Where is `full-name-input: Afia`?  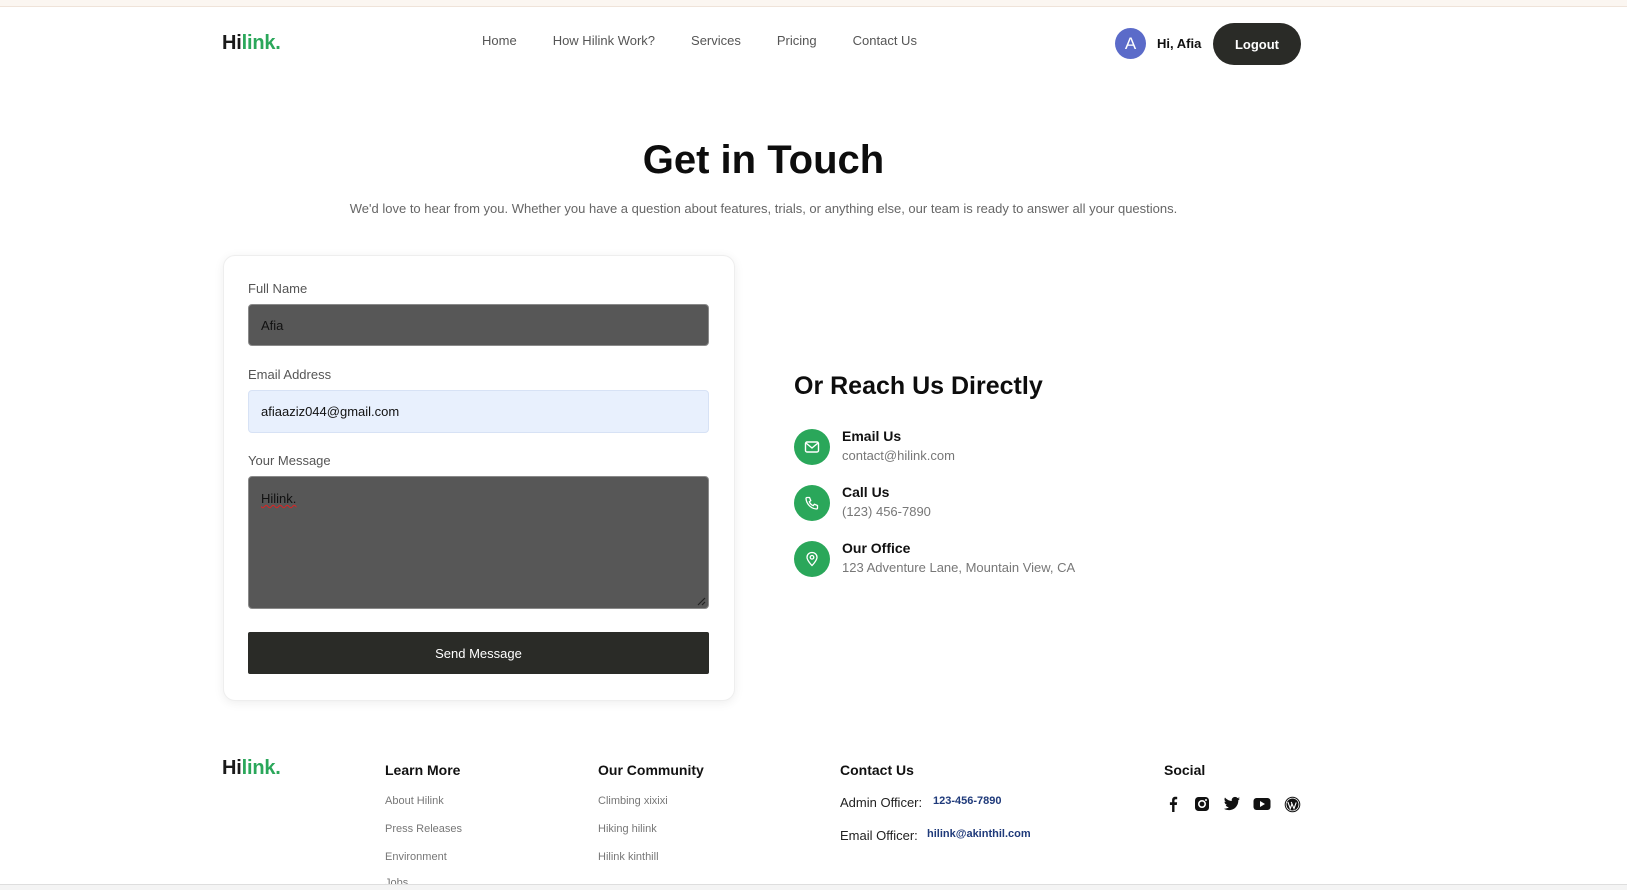 full-name-input: Afia is located at coordinates (478, 325).